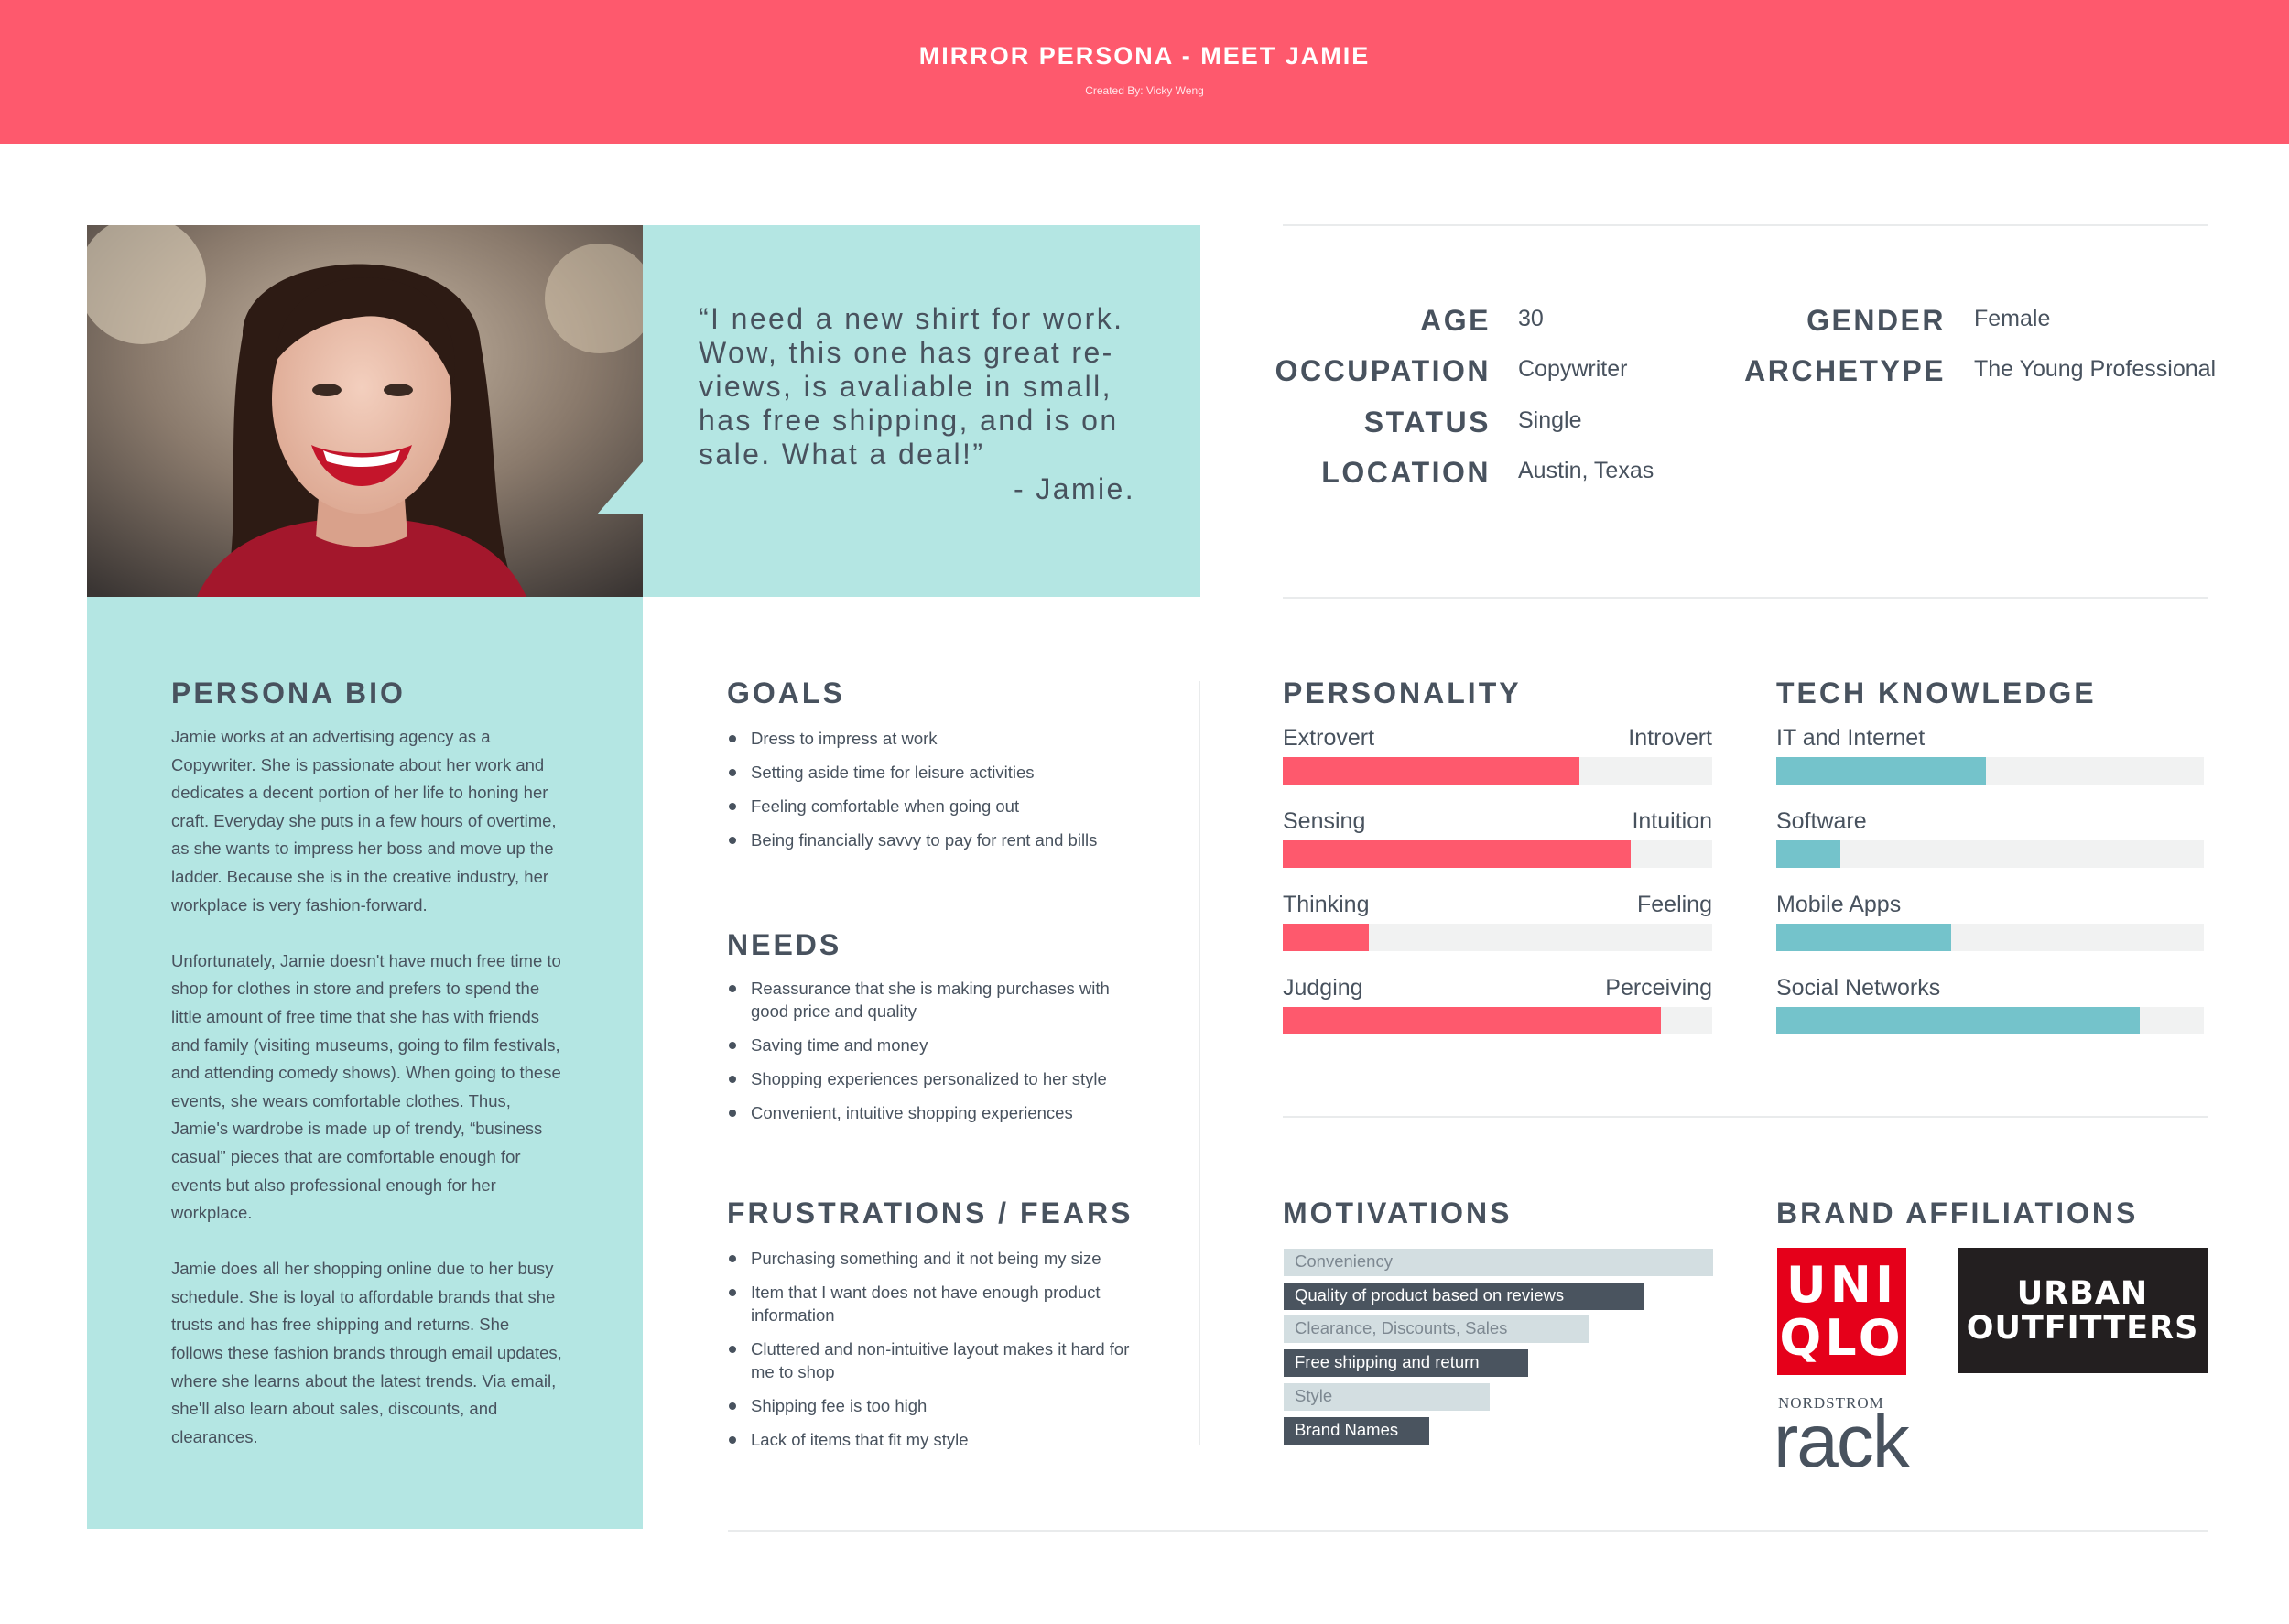 Image resolution: width=2289 pixels, height=1624 pixels. Describe the element at coordinates (2095, 369) in the screenshot. I see `archetype-value: The Young Professional` at that location.